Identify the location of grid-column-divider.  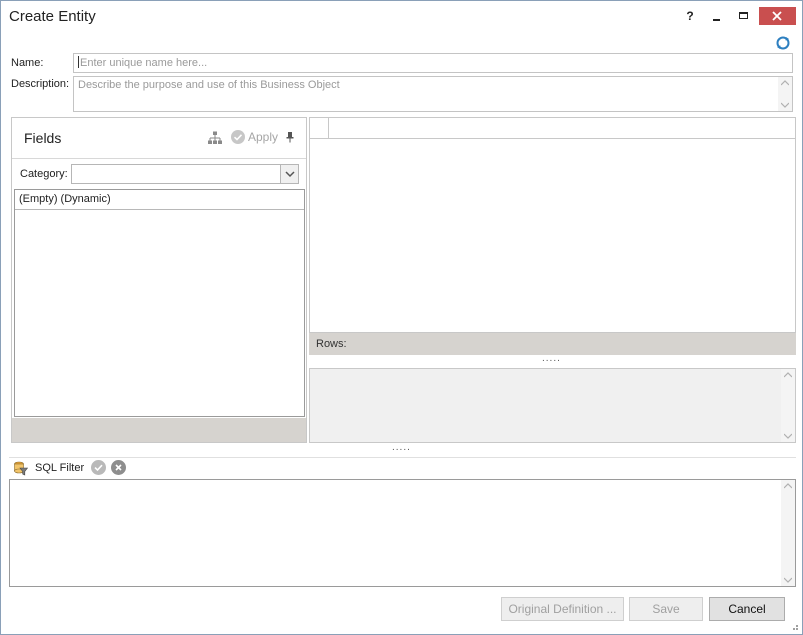
(328, 128).